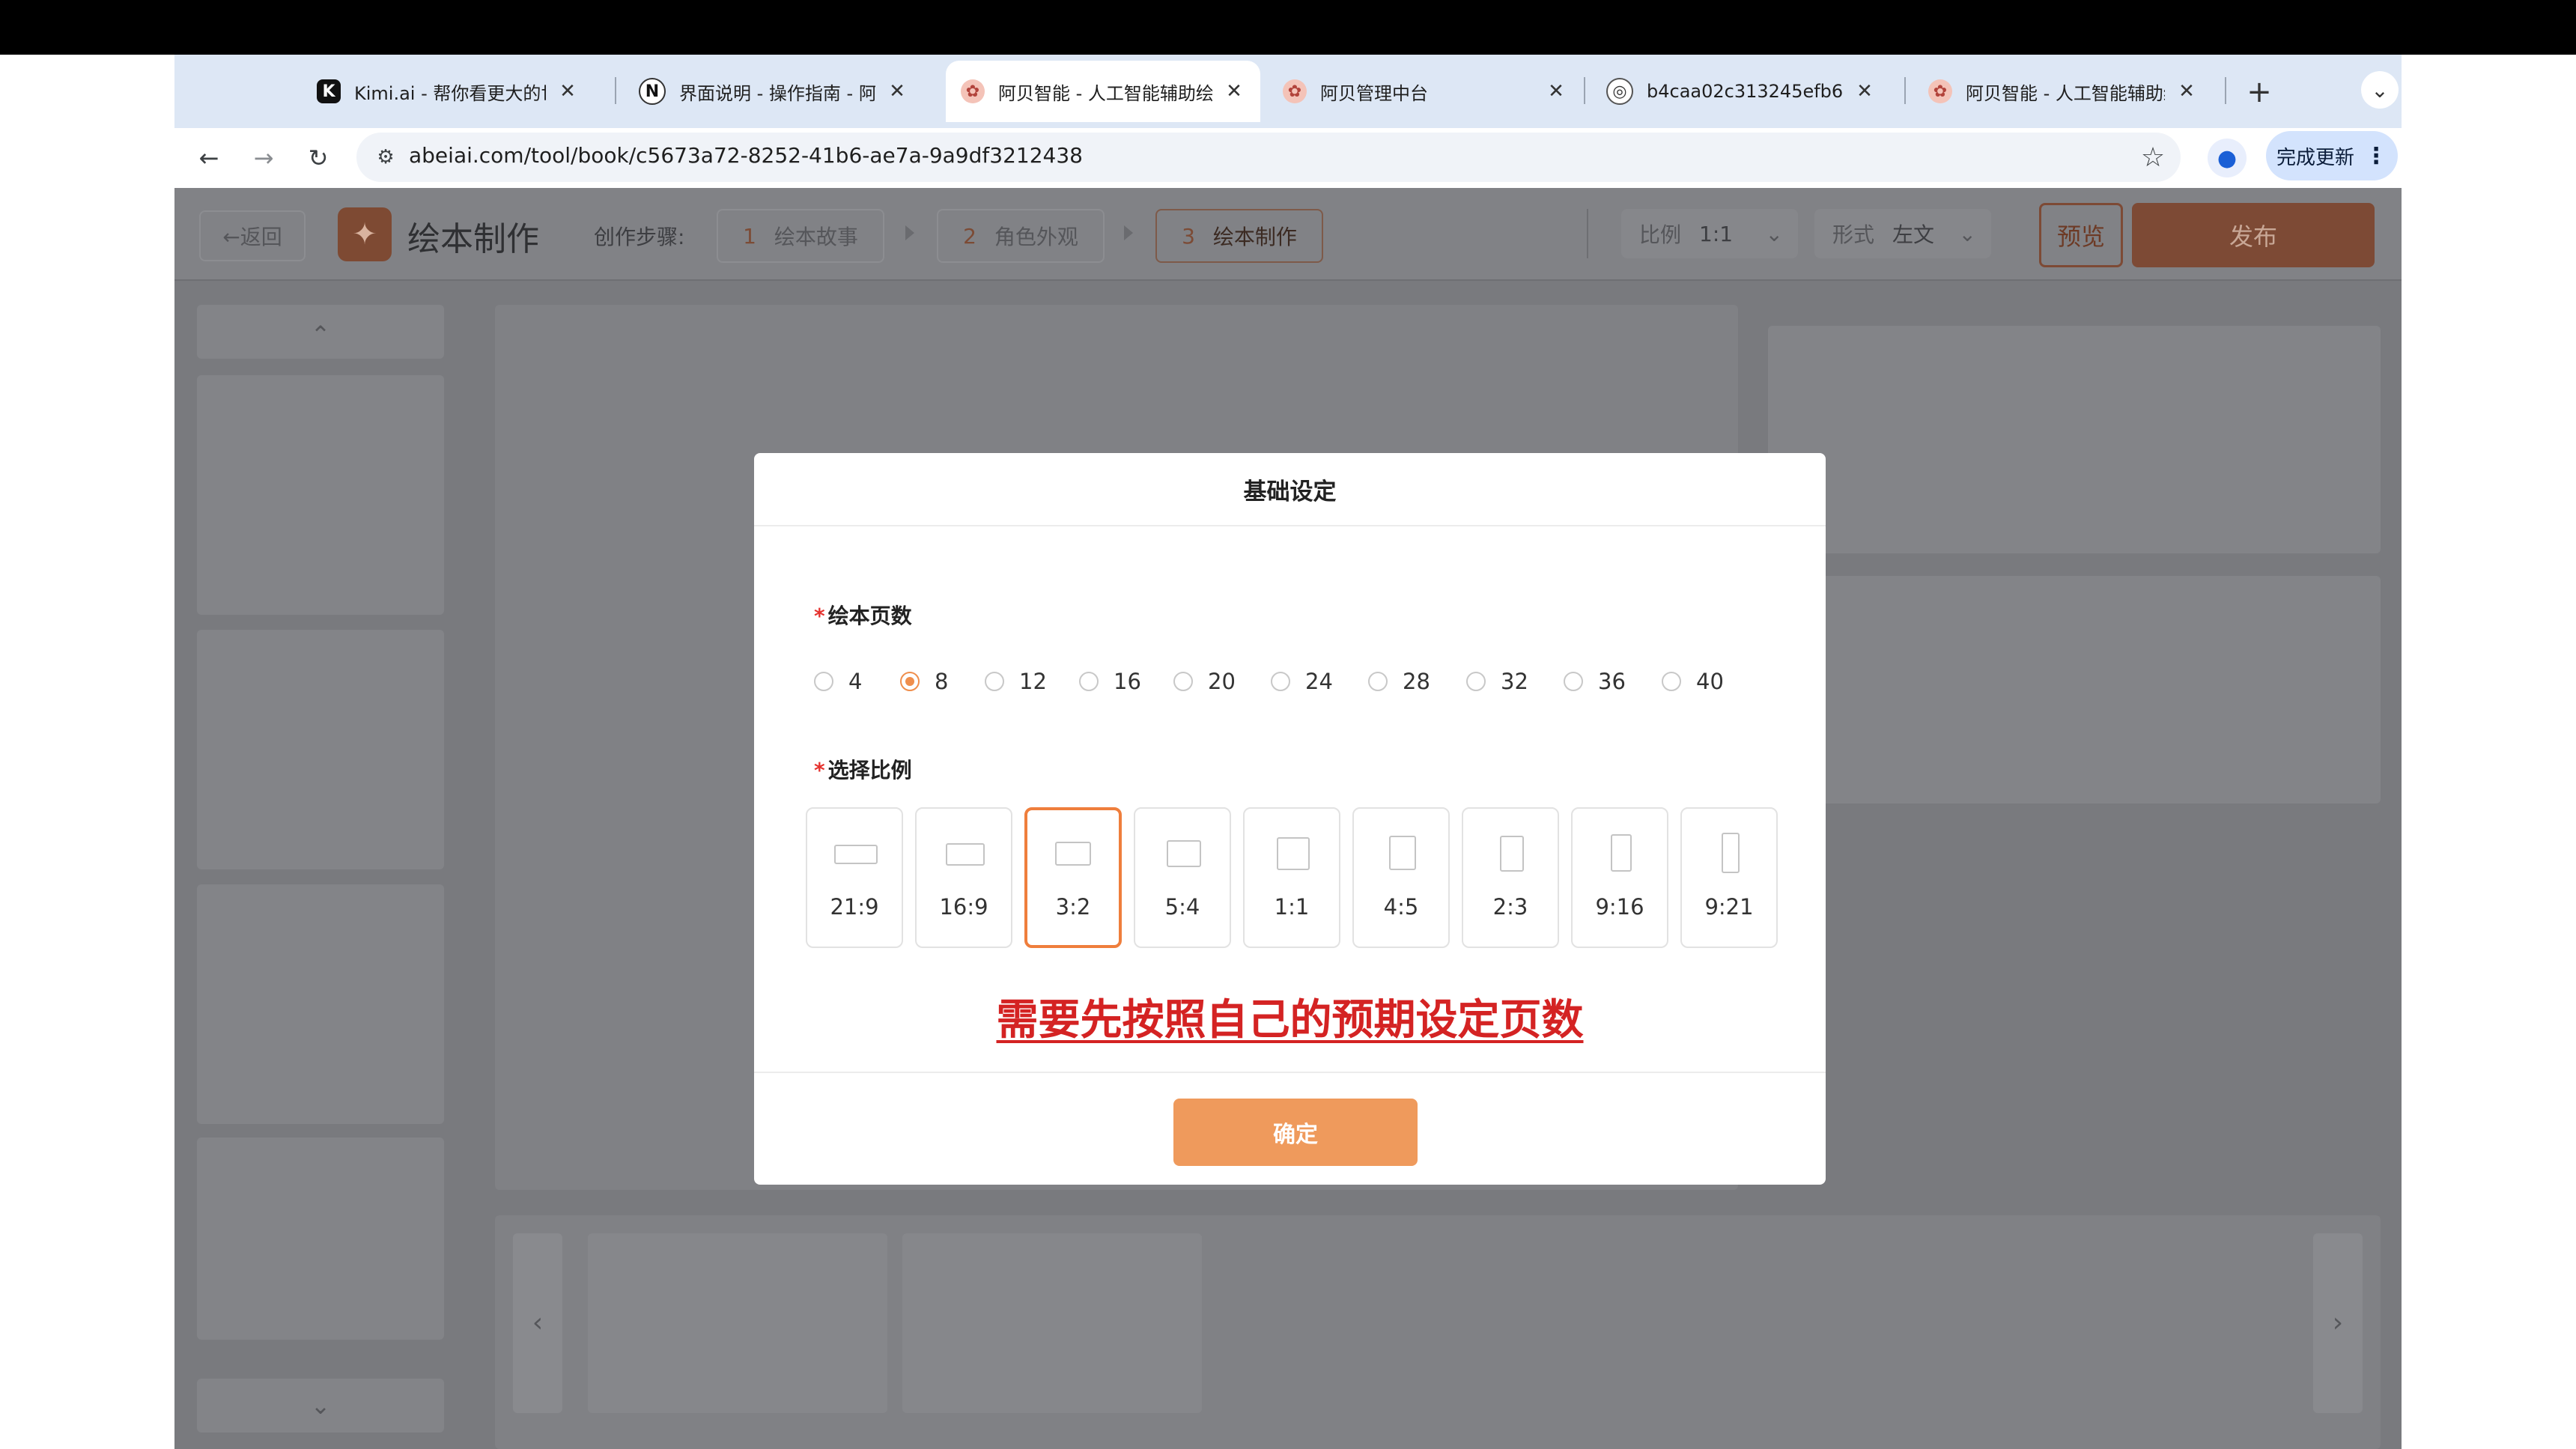  What do you see at coordinates (2338, 1323) in the screenshot?
I see `filmstrip-next-button: ›` at bounding box center [2338, 1323].